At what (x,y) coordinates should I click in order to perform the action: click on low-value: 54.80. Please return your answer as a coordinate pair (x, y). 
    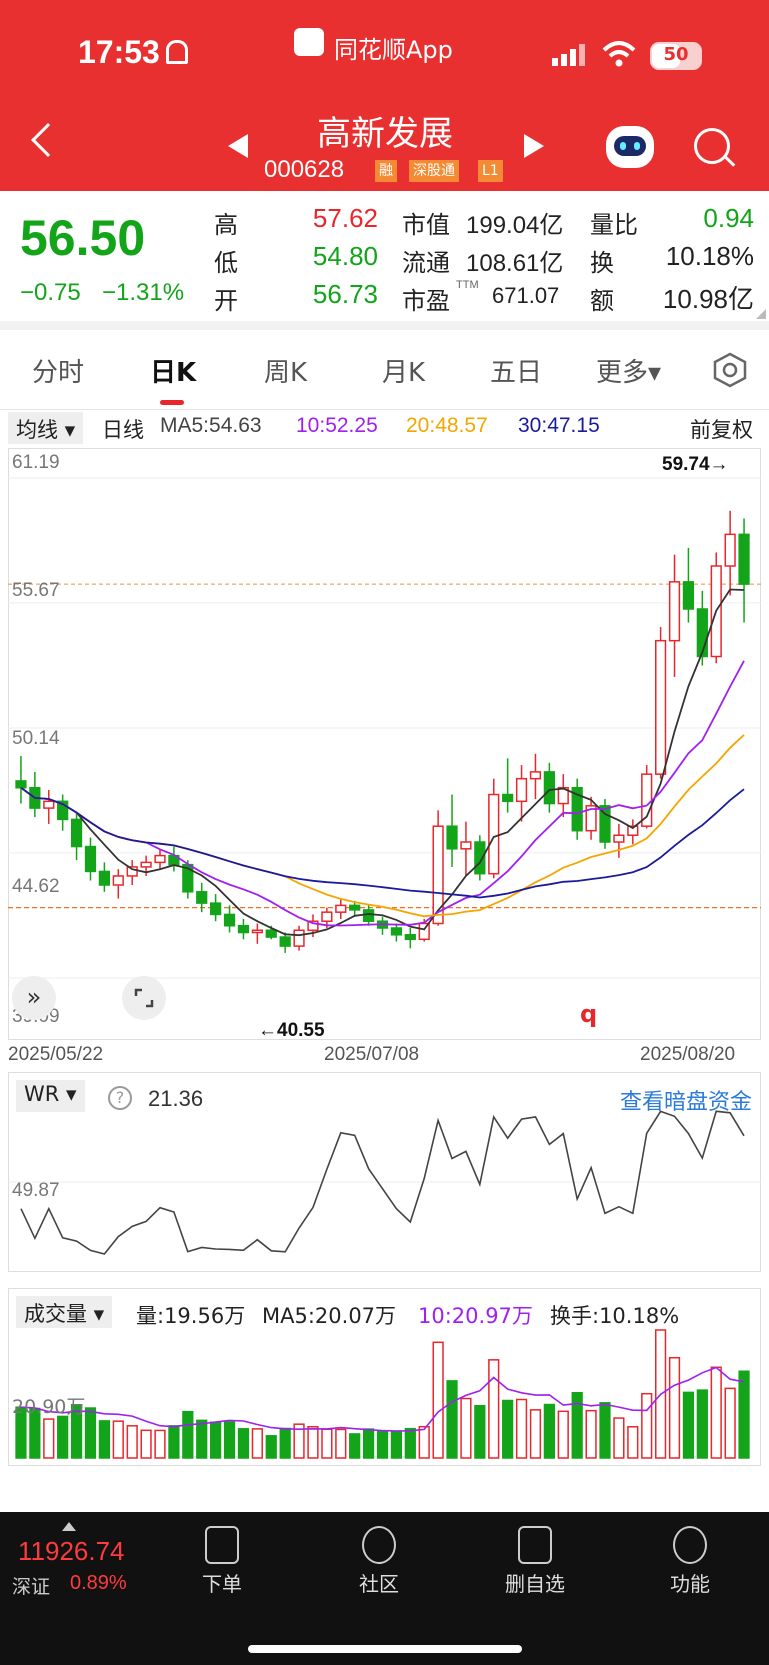
    Looking at the image, I should click on (345, 256).